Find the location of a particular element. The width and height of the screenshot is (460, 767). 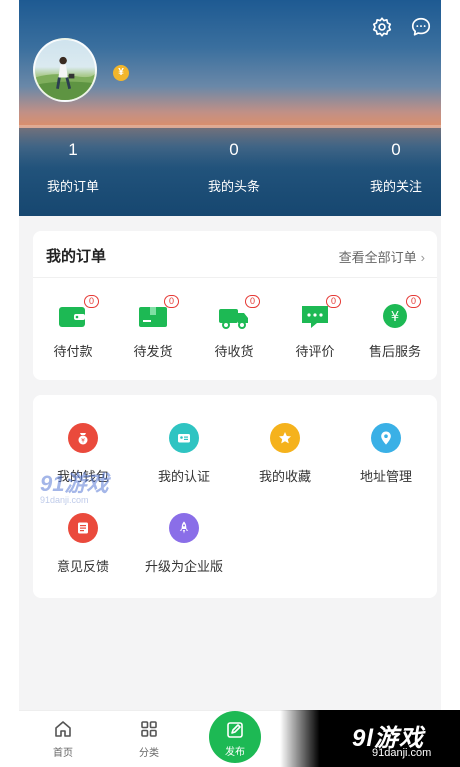

nav-label: 分类 is located at coordinates (149, 753).